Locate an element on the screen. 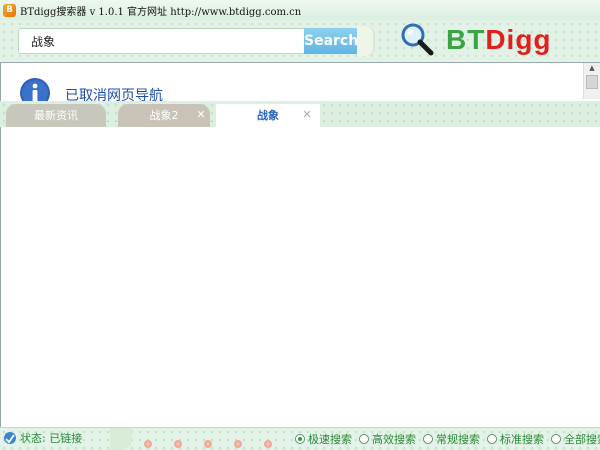 This screenshot has height=450, width=600. mode-label: 全部搜索 is located at coordinates (582, 439).